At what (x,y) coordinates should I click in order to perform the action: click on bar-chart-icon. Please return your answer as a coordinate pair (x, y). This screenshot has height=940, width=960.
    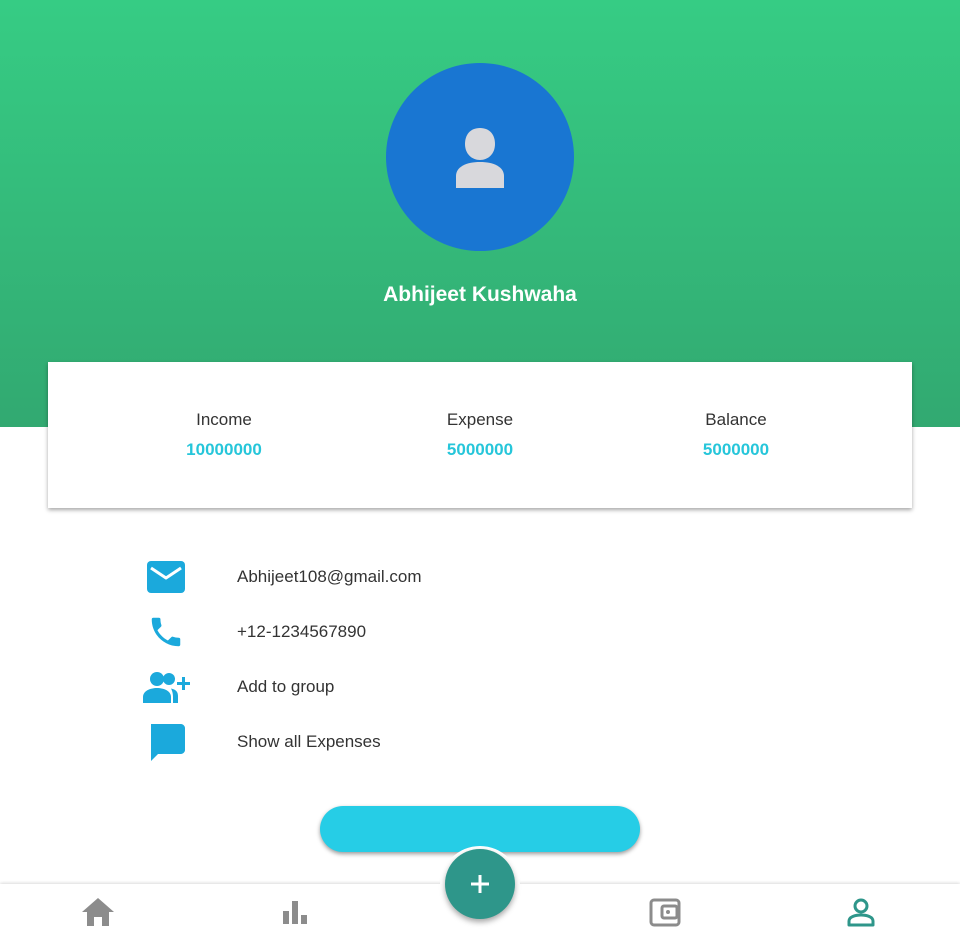
    Looking at the image, I should click on (295, 912).